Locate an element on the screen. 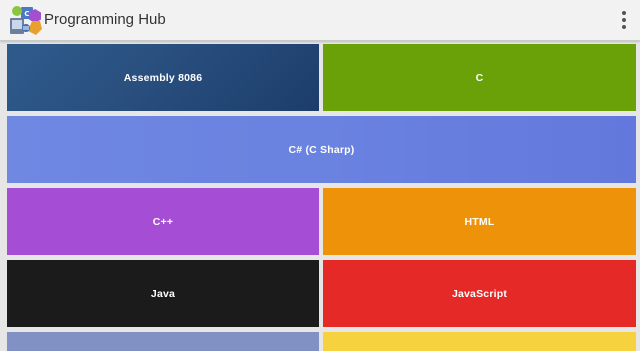  tile-java: Java is located at coordinates (163, 293).